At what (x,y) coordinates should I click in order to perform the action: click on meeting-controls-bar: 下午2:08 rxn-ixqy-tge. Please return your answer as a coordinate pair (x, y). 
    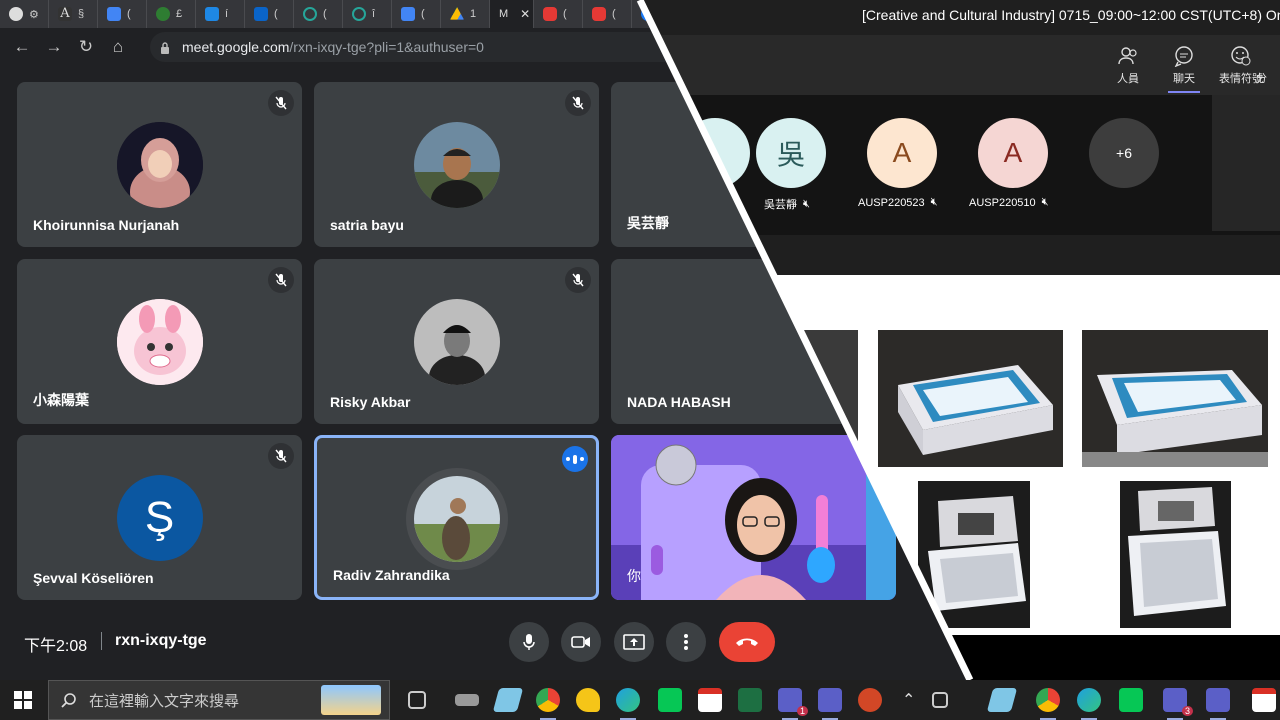
    Looking at the image, I should click on (485, 640).